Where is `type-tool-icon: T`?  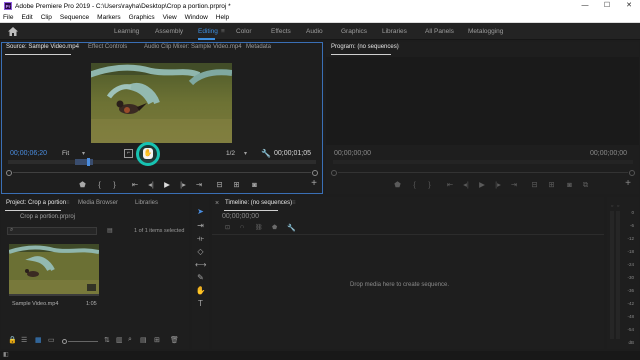
type-tool-icon: T is located at coordinates (200, 303).